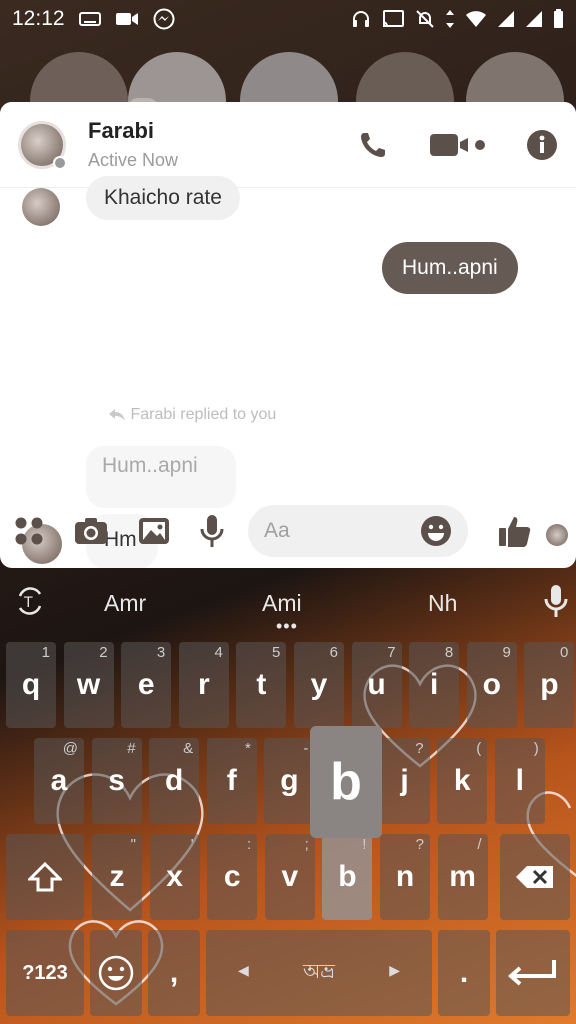  I want to click on image-icon, so click(154, 531).